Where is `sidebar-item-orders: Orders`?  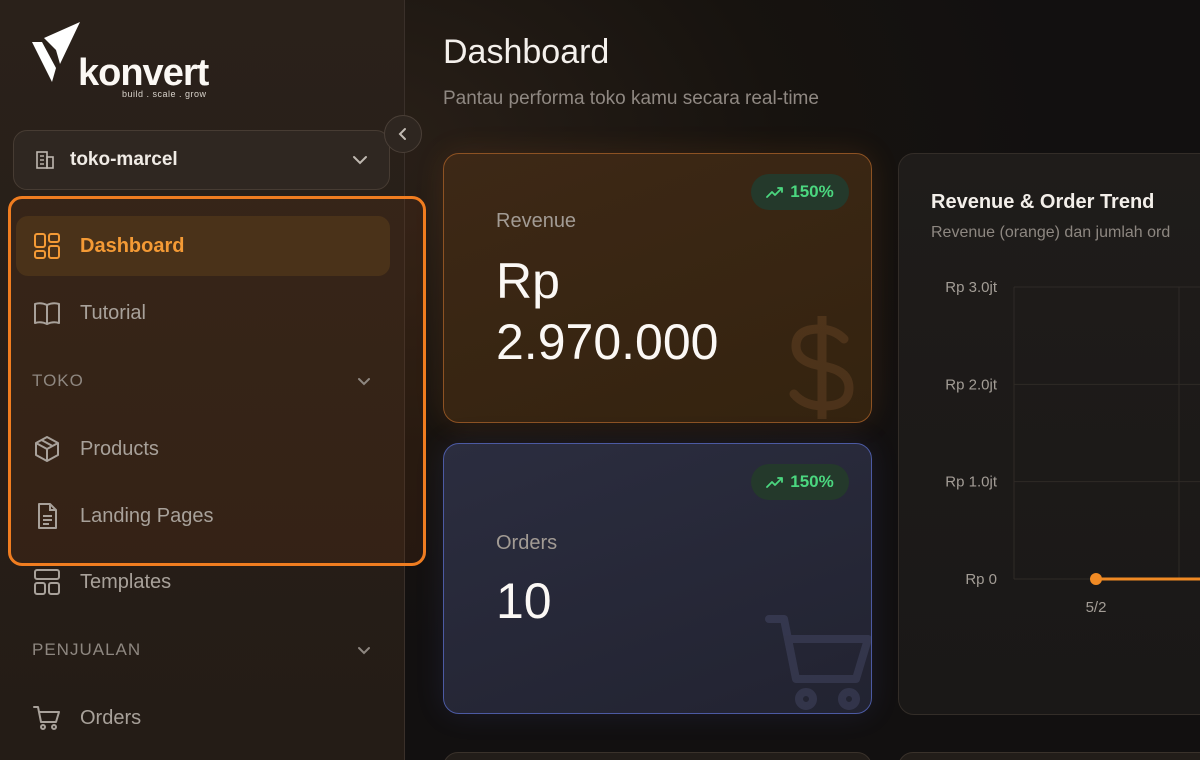 sidebar-item-orders: Orders is located at coordinates (203, 718).